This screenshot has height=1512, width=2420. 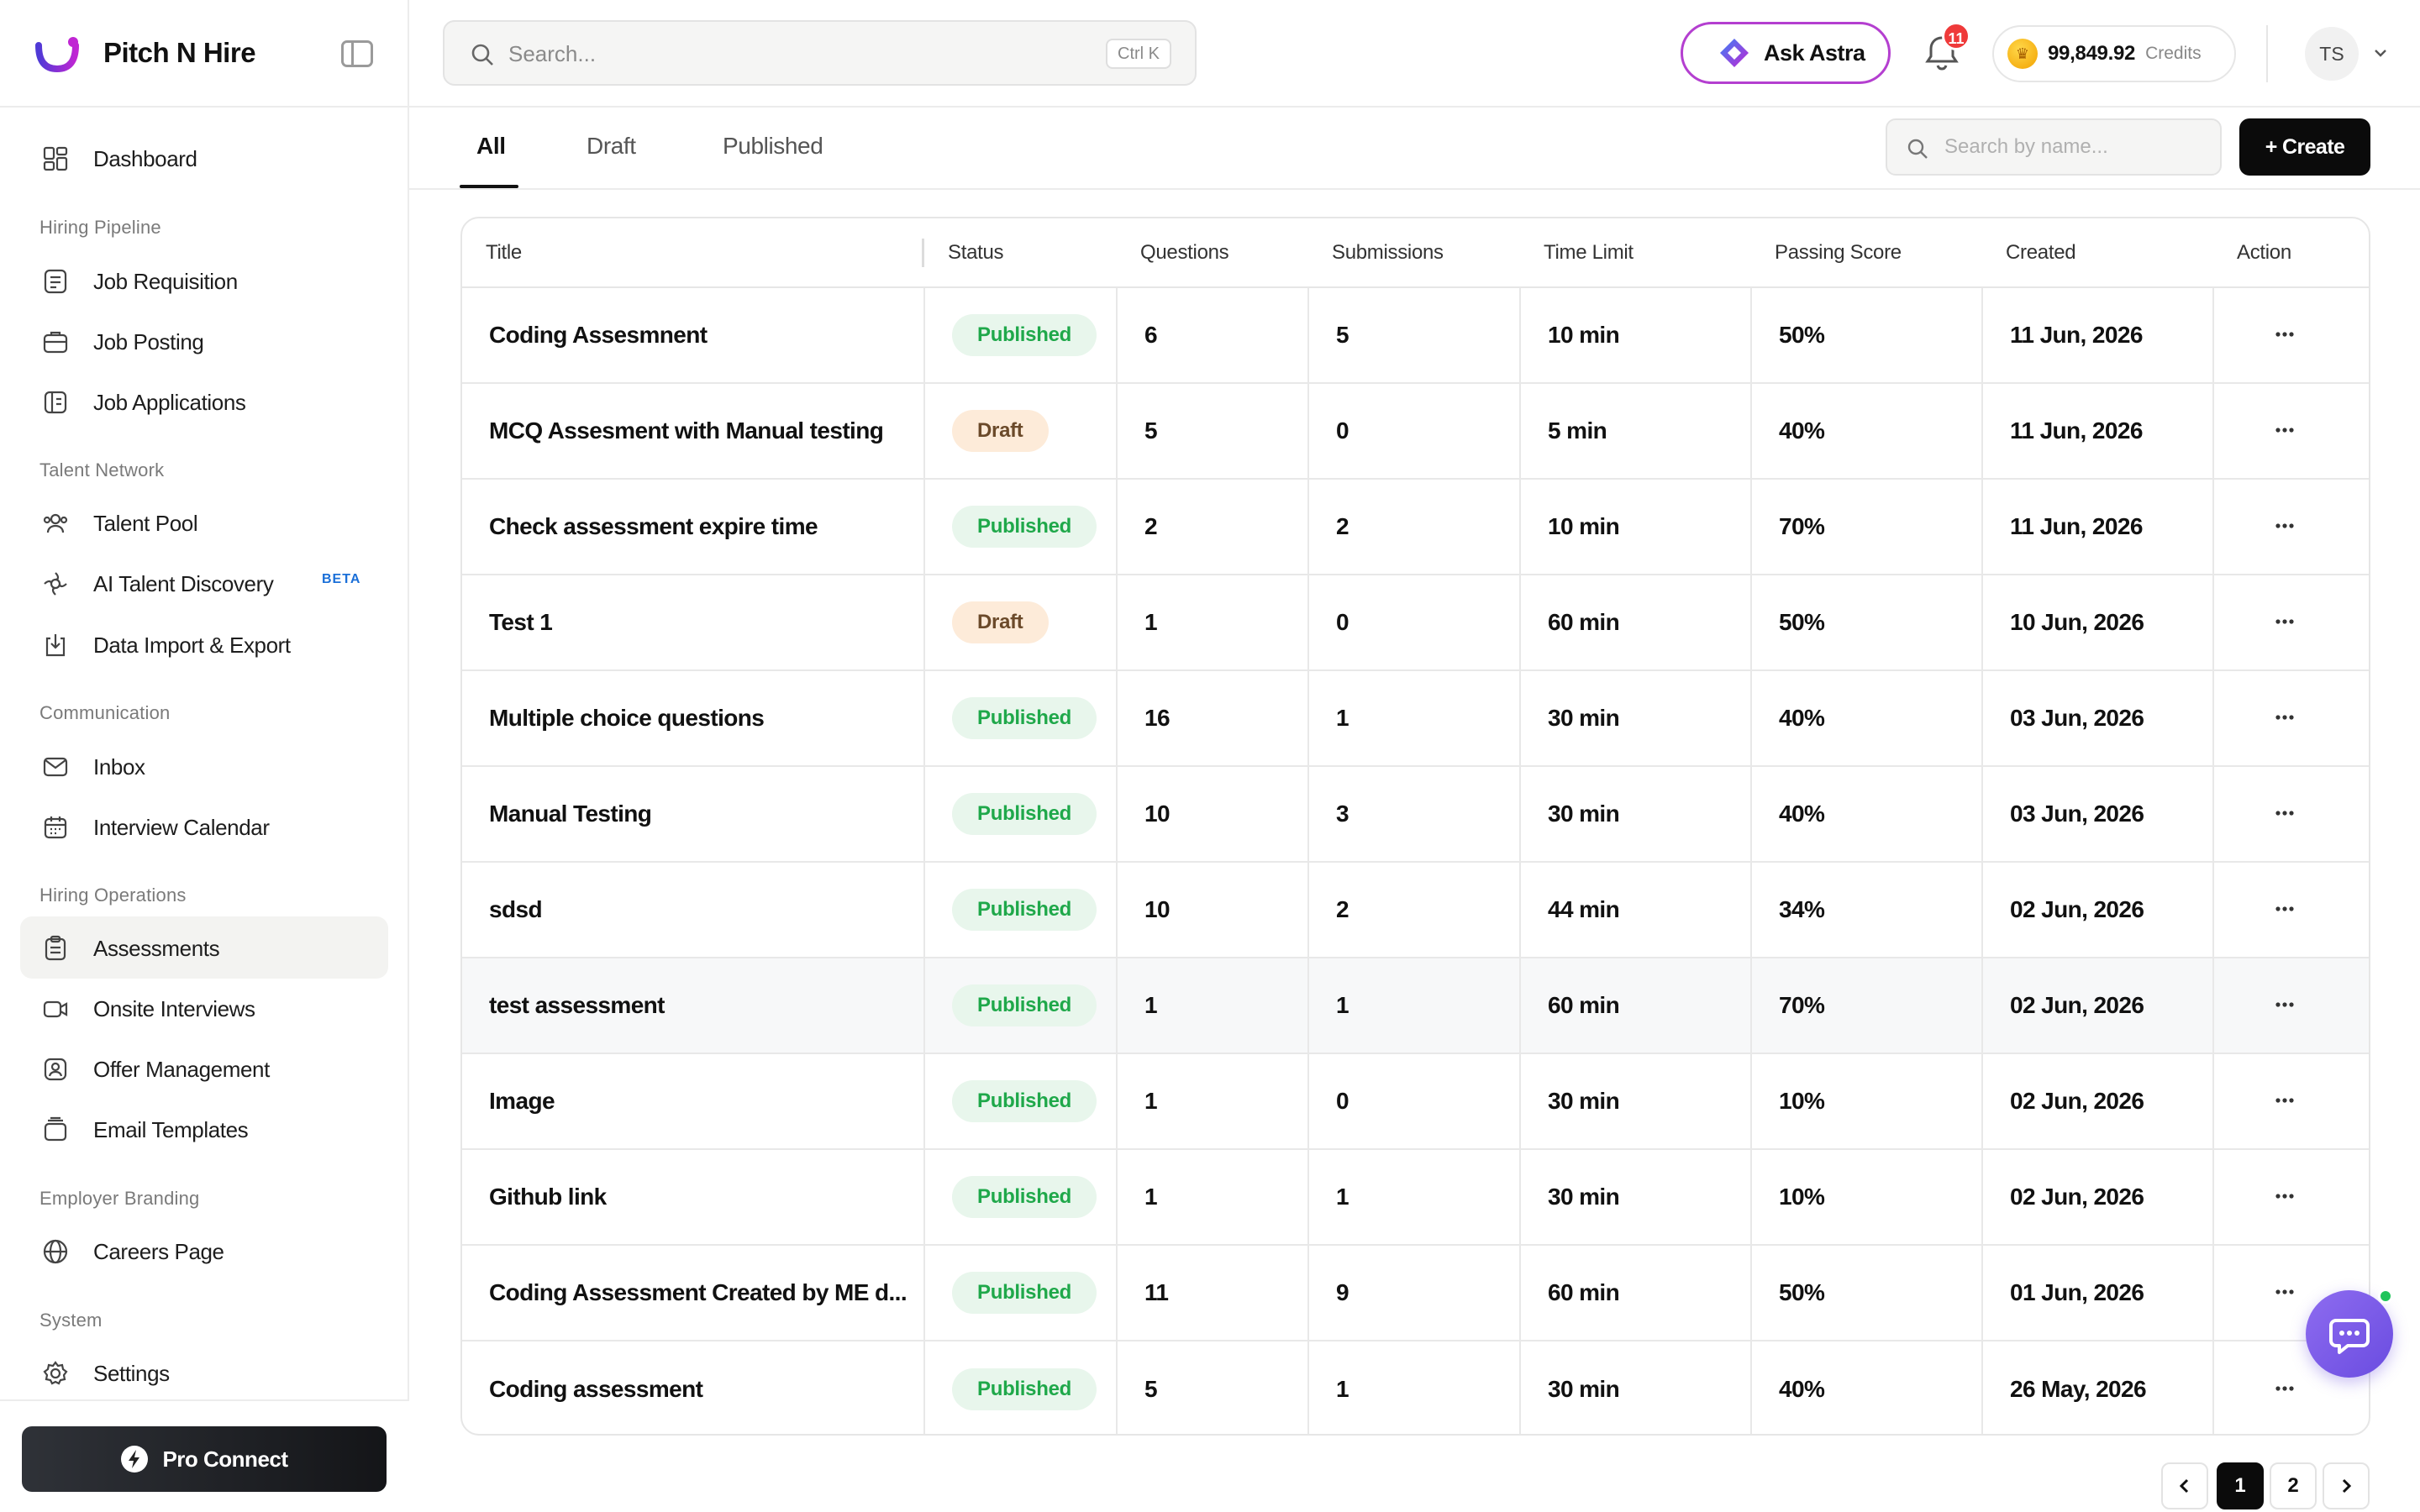 What do you see at coordinates (119, 767) in the screenshot?
I see `sidebar-item-label: Inbox` at bounding box center [119, 767].